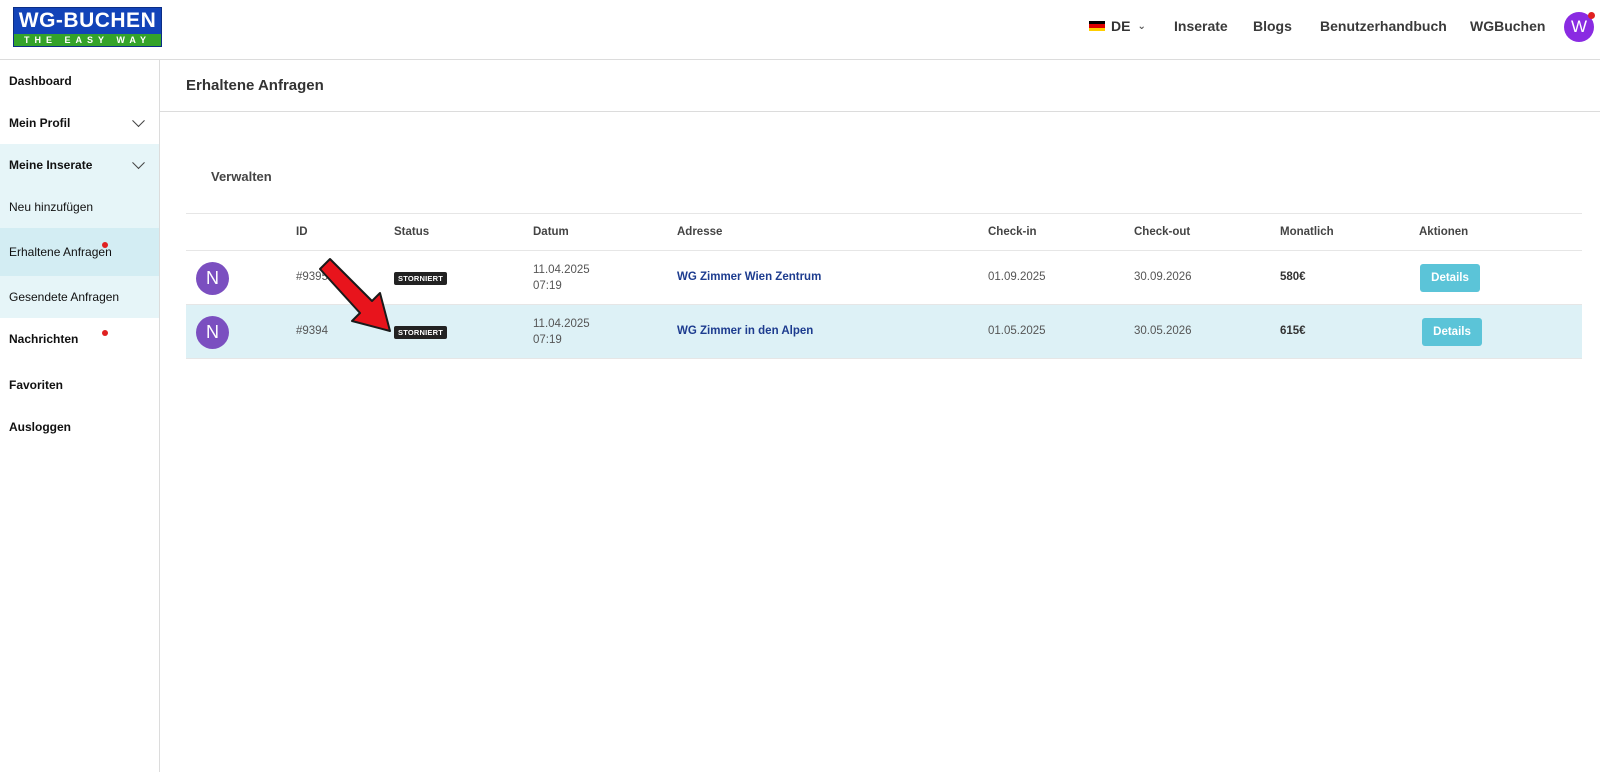 This screenshot has height=772, width=1600. What do you see at coordinates (551, 232) in the screenshot?
I see `column-header-datum: Datum` at bounding box center [551, 232].